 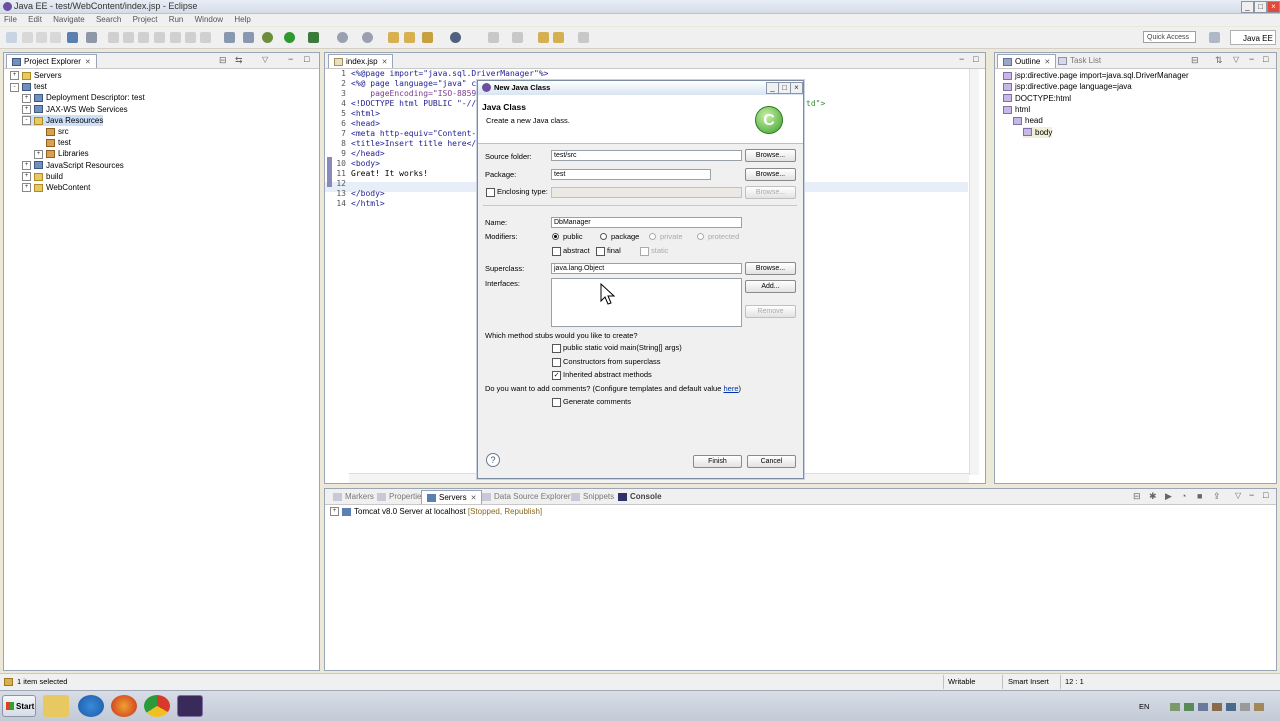 What do you see at coordinates (796, 88) in the screenshot?
I see `dialog-close-button: ×` at bounding box center [796, 88].